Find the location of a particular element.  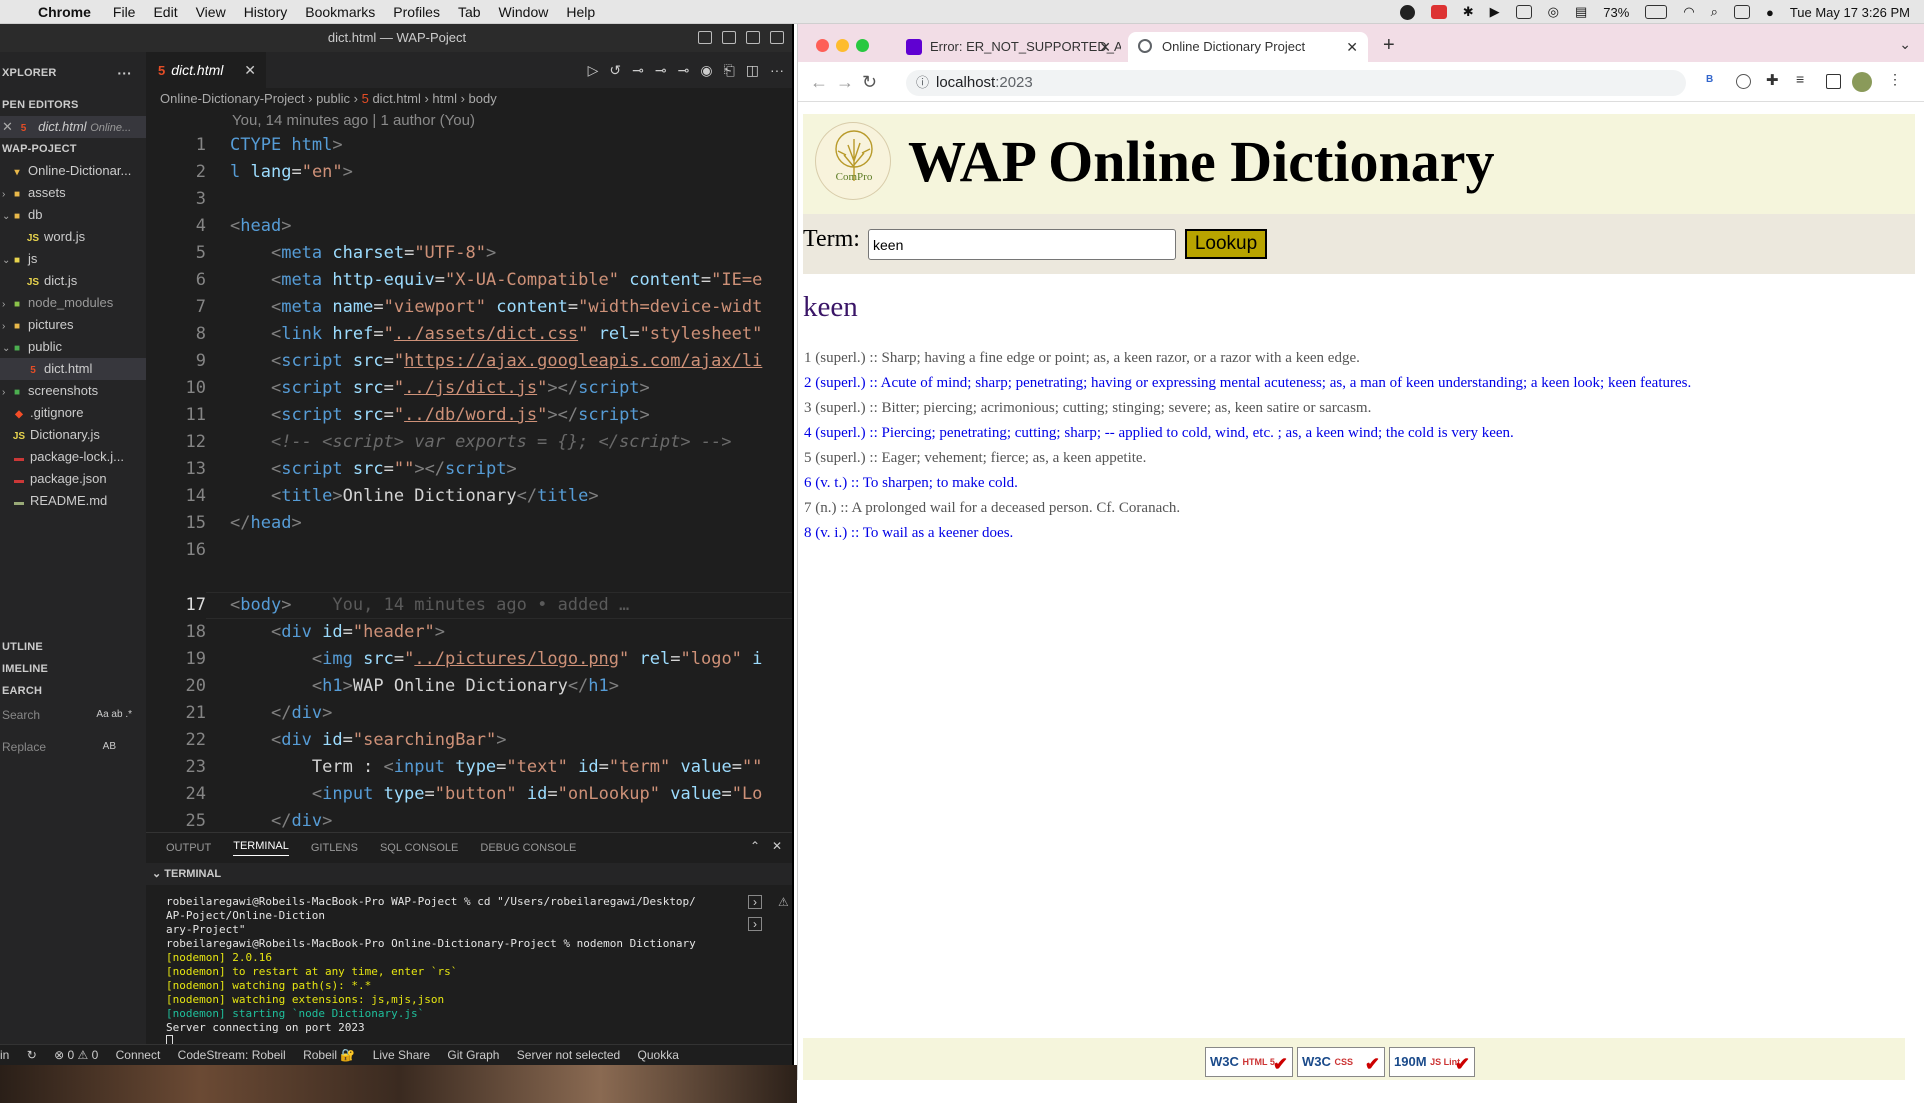

battery-percent: 73% is located at coordinates (1616, 12).